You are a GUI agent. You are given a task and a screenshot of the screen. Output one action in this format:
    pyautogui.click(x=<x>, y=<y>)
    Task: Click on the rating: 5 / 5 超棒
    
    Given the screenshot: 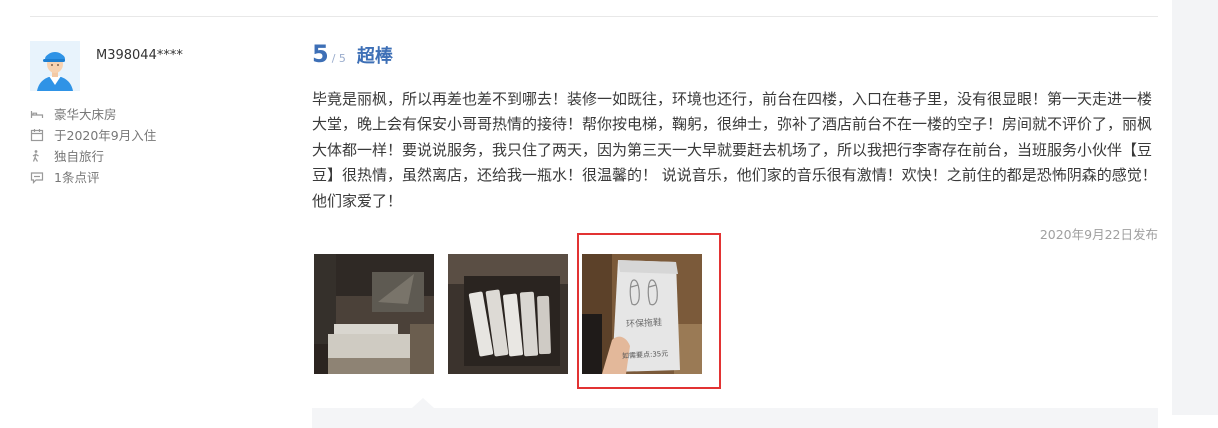 What is the action you would take?
    pyautogui.click(x=352, y=54)
    